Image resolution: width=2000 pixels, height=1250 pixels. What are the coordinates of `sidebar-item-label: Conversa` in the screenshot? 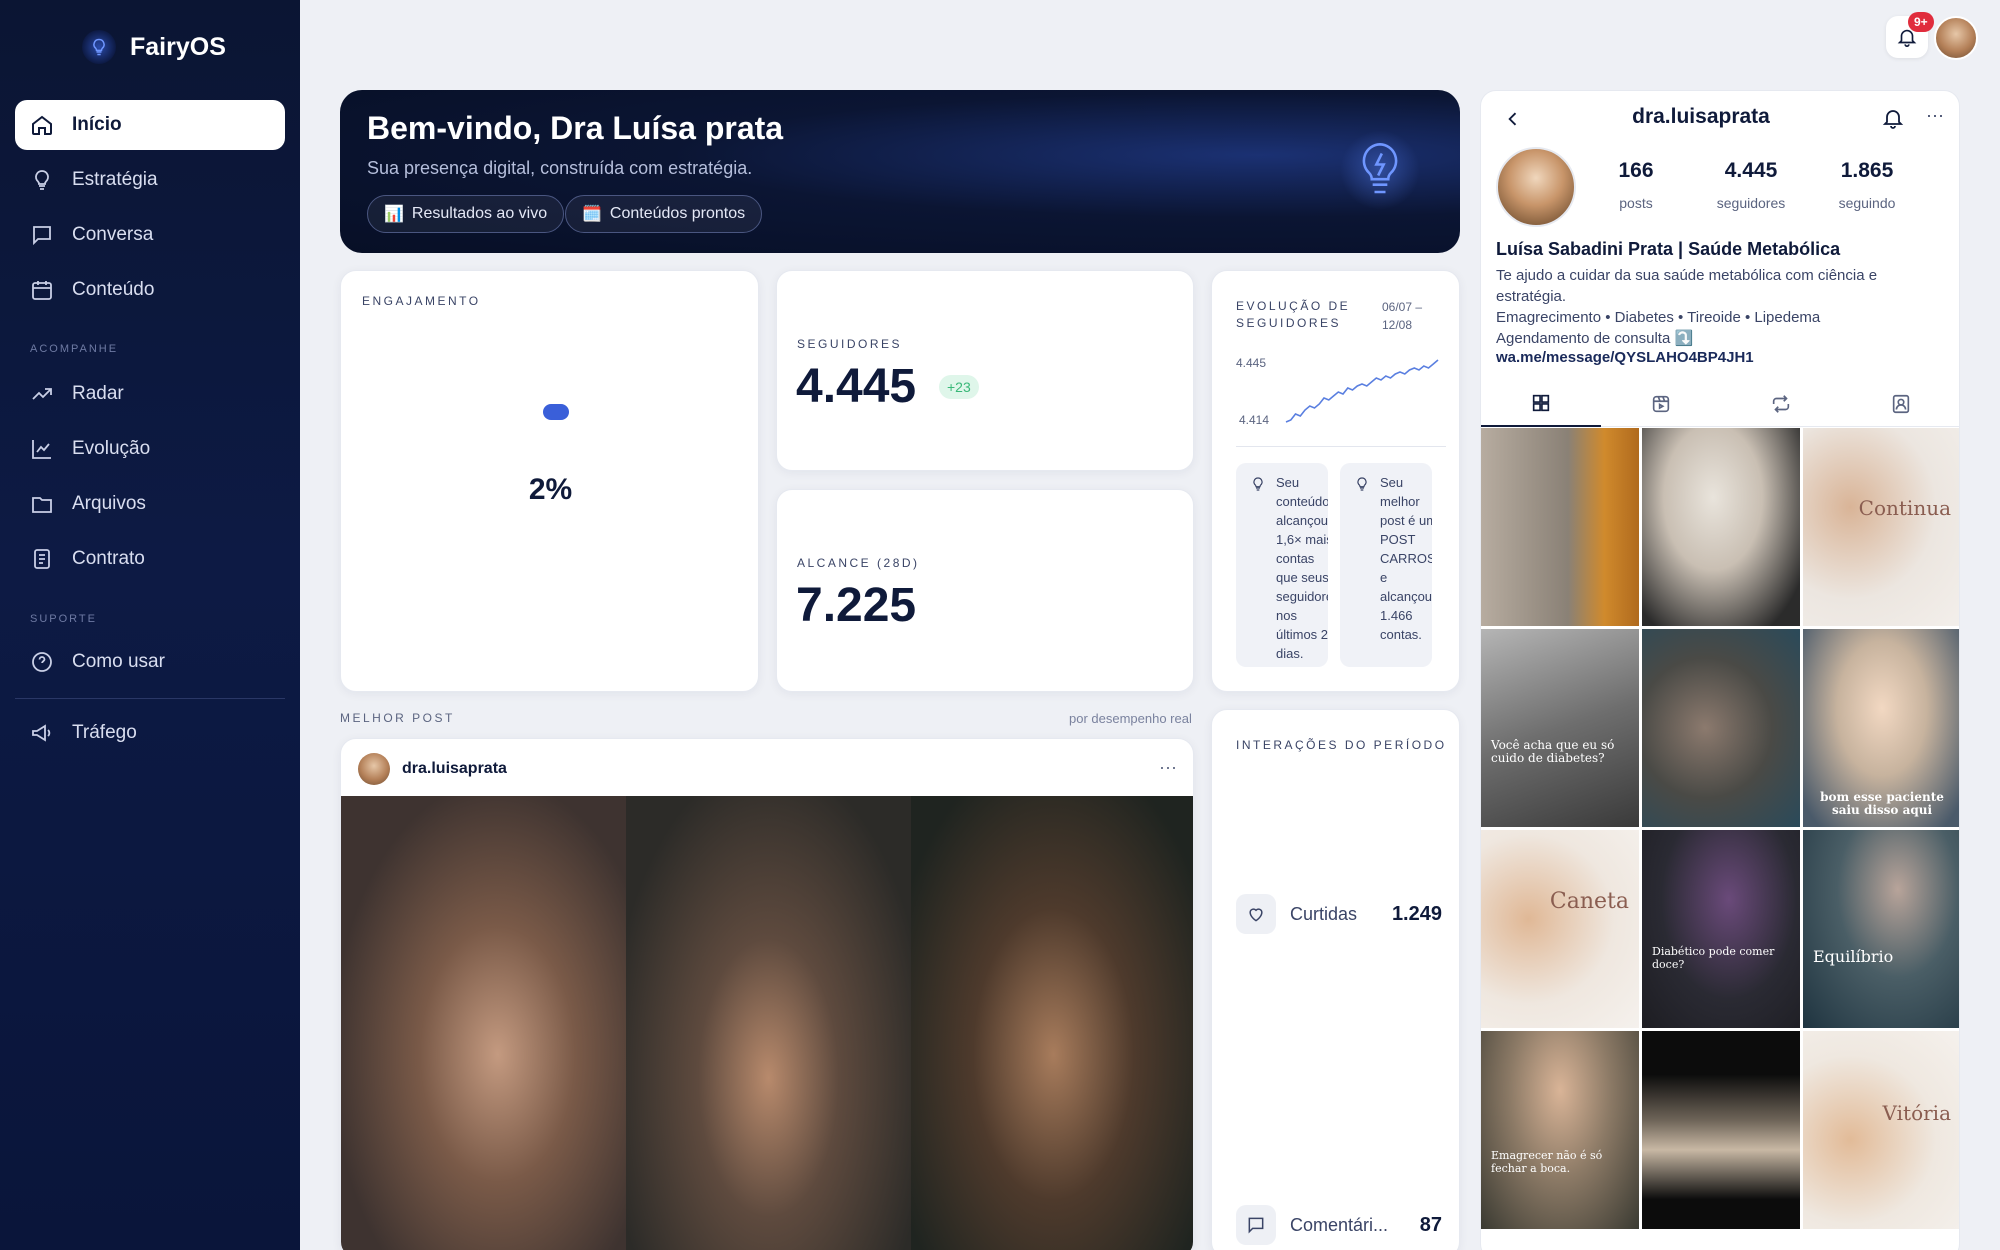 It's located at (113, 234).